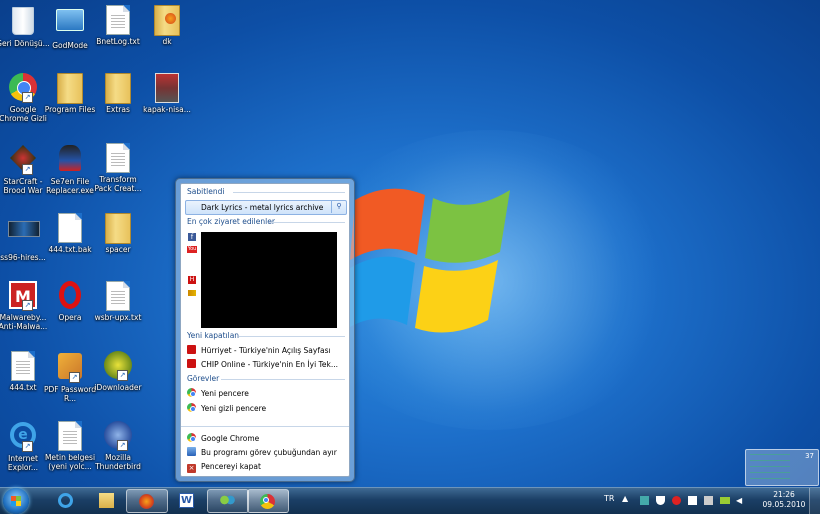 The height and width of the screenshot is (514, 820). I want to click on desktop-icon-wsbr: wsbr-upx.txt, so click(118, 301).